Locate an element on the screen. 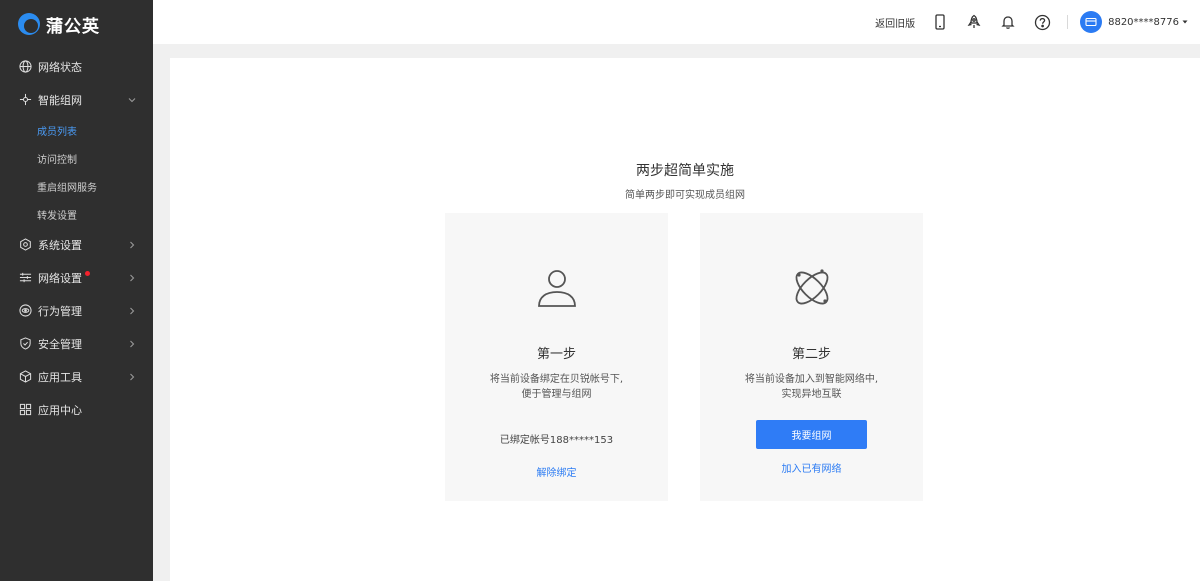 This screenshot has height=581, width=1200. help-icon is located at coordinates (1042, 22).